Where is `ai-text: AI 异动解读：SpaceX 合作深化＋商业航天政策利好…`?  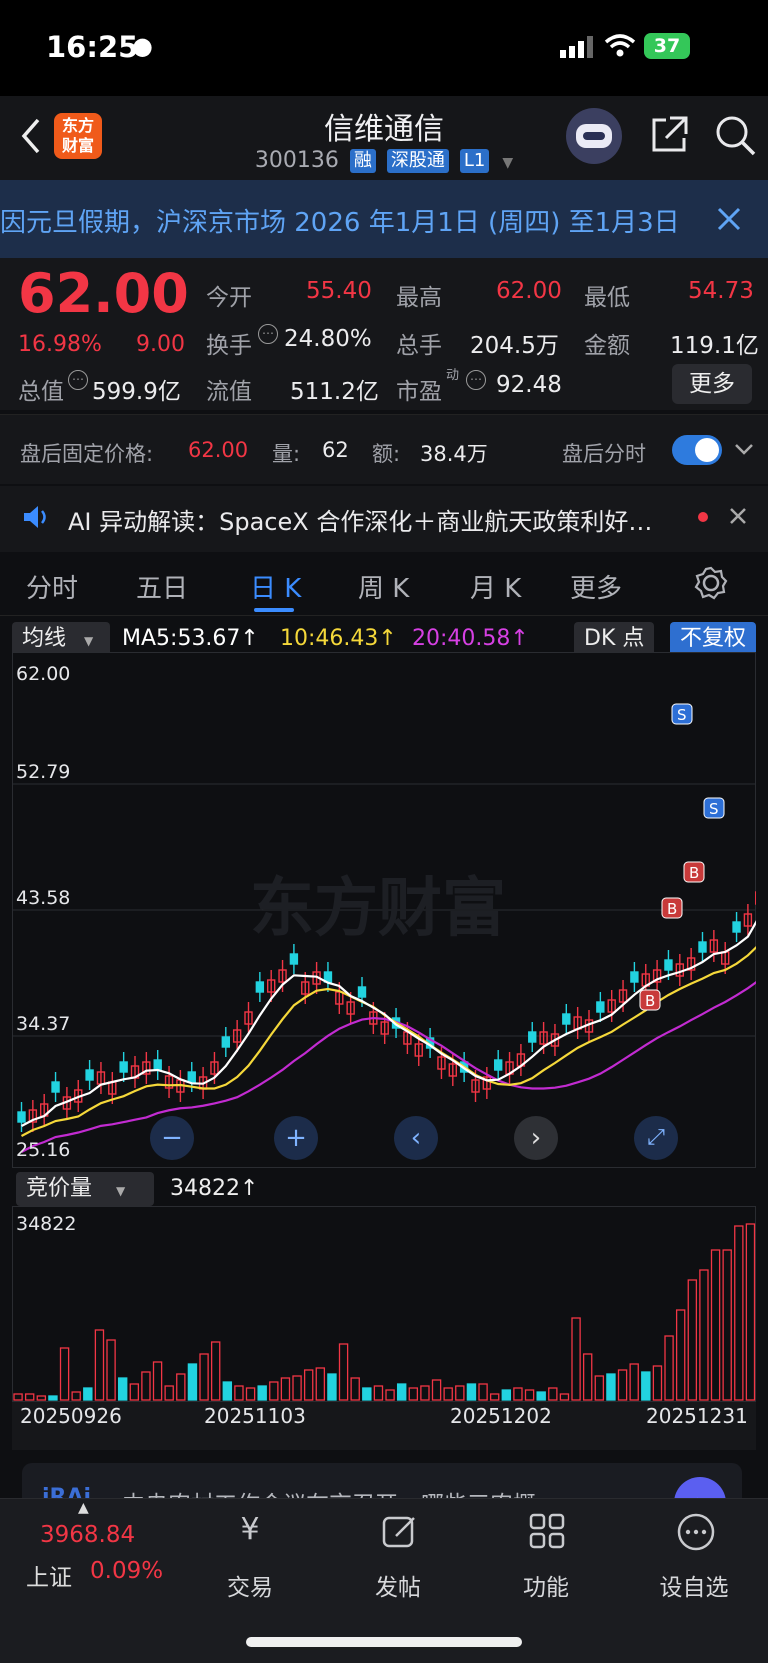 ai-text: AI 异动解读：SpaceX 合作深化＋商业航天政策利好… is located at coordinates (373, 519).